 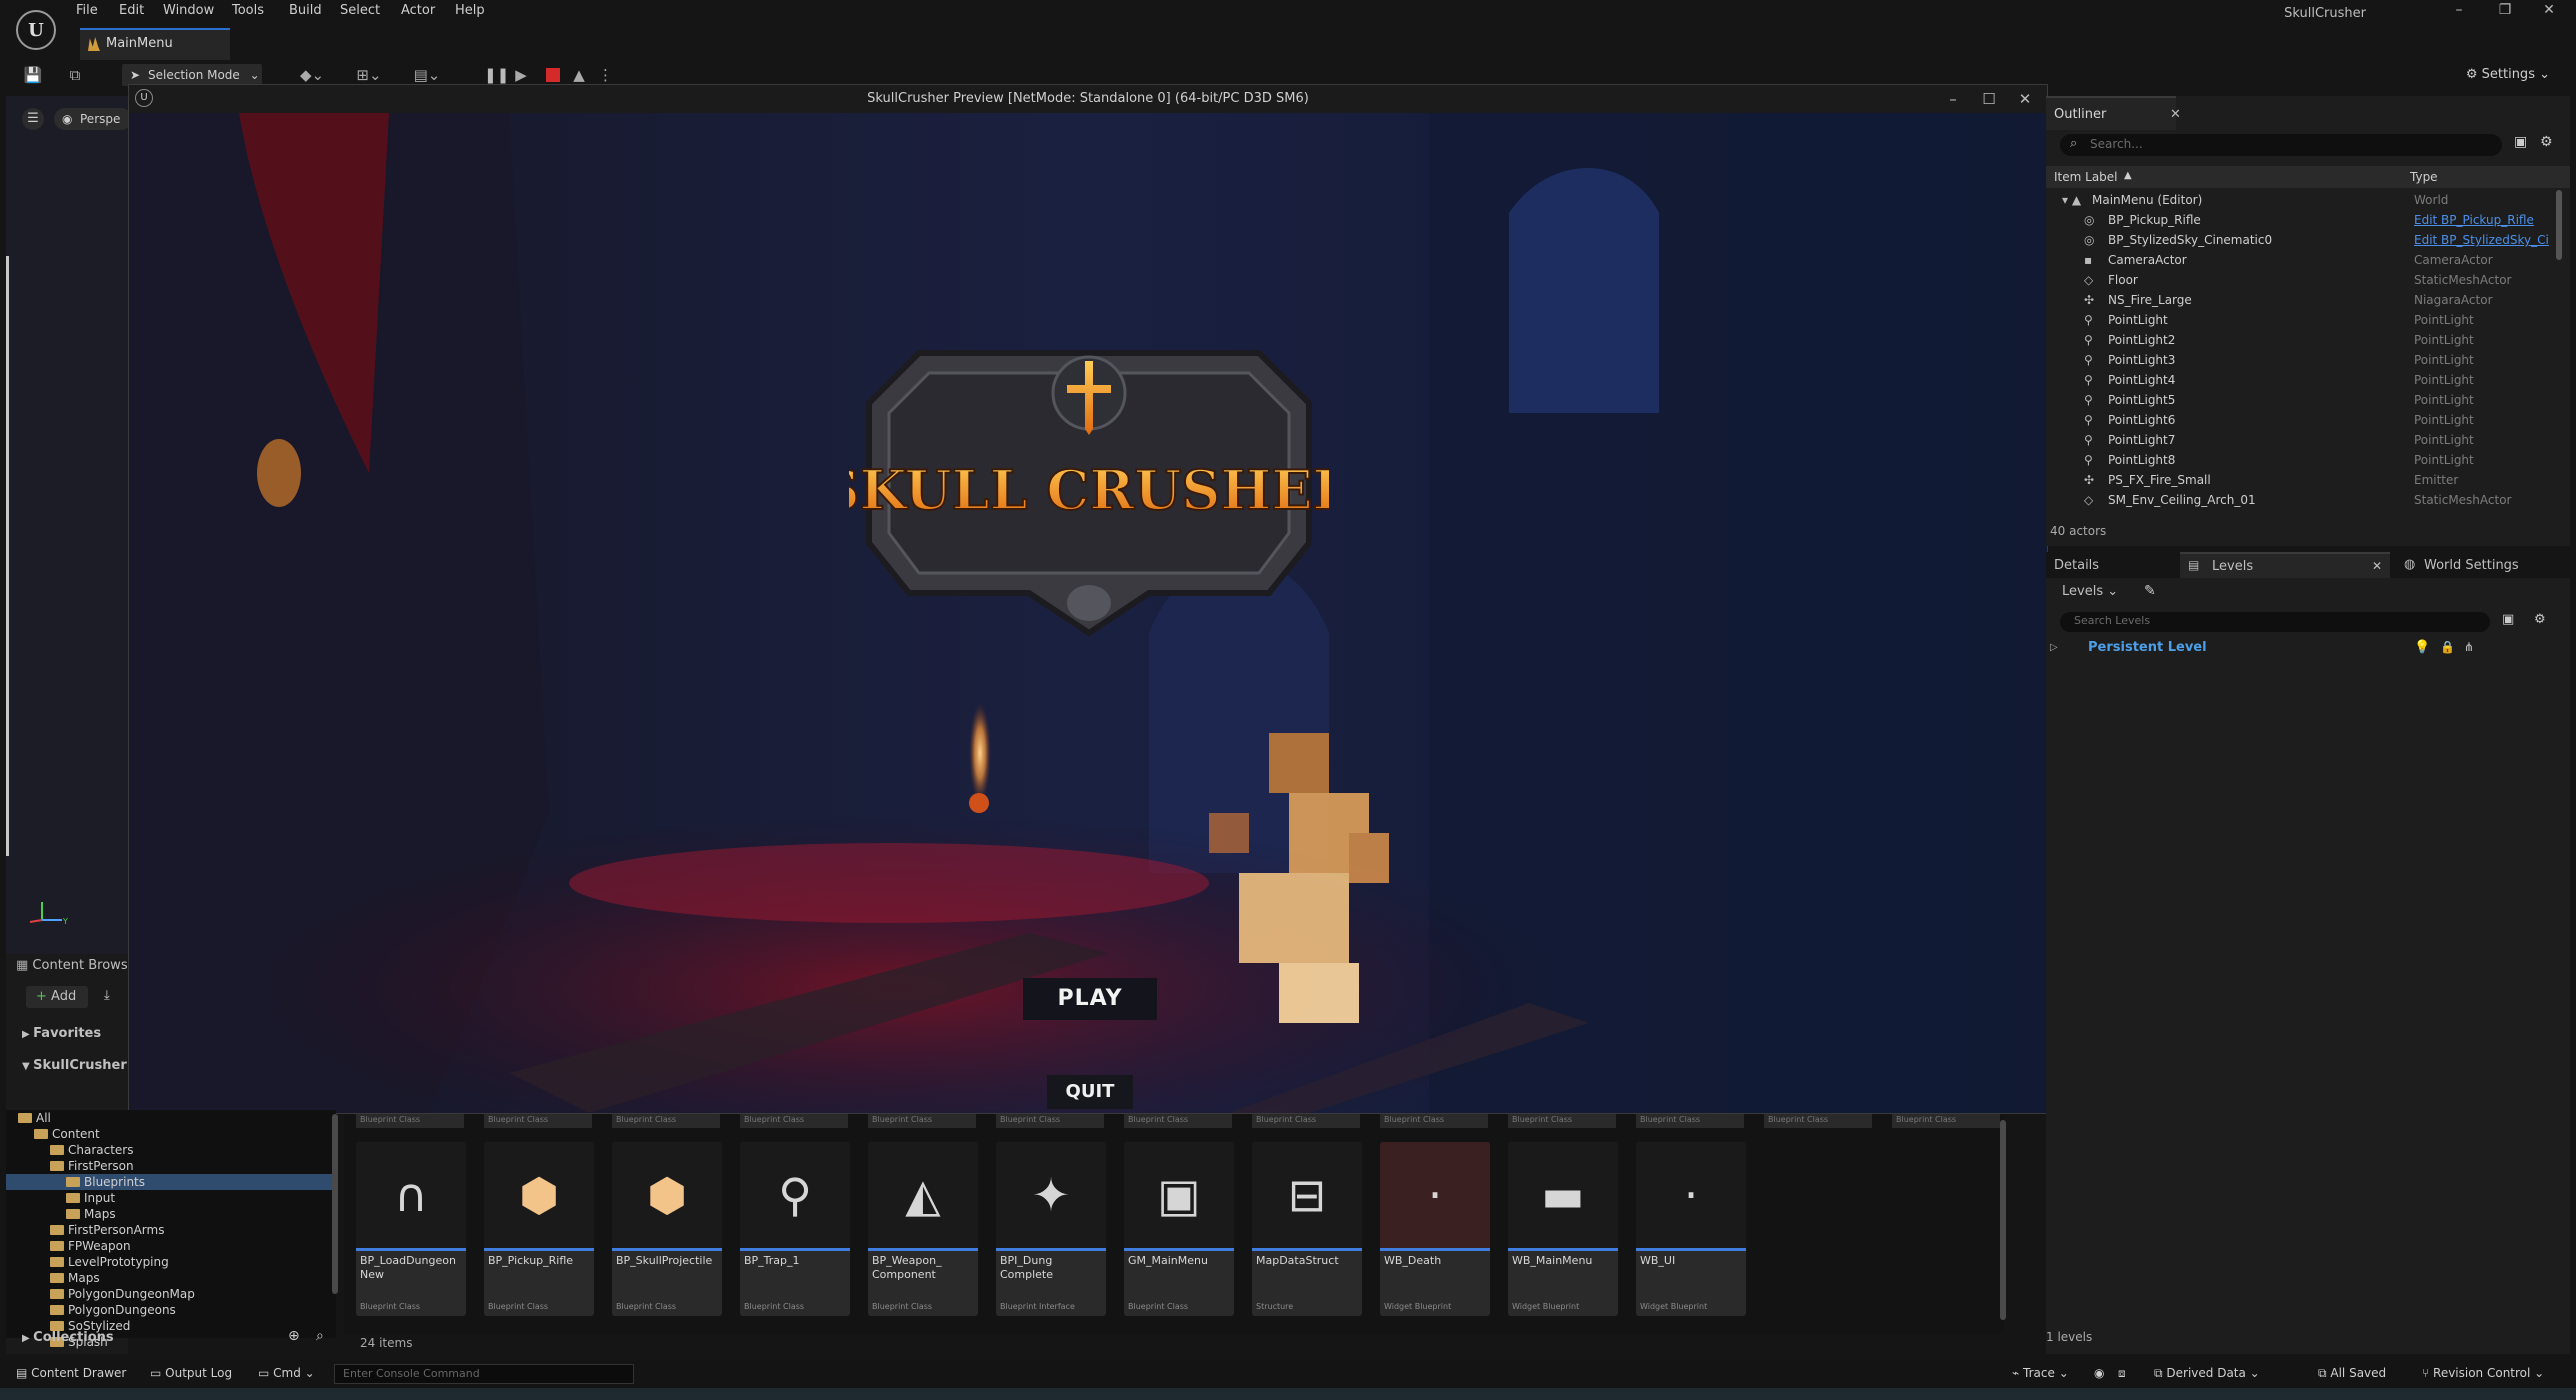 I want to click on outliner-row: ◎ BP_Pickup_Rifle Edit BP_Pickup_Rifle, so click(x=2301, y=220).